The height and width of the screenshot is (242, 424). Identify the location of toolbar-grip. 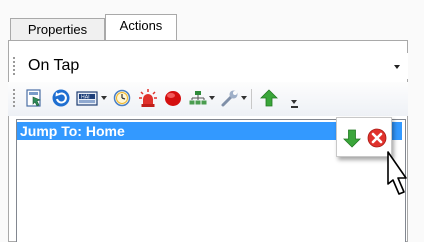
(14, 97).